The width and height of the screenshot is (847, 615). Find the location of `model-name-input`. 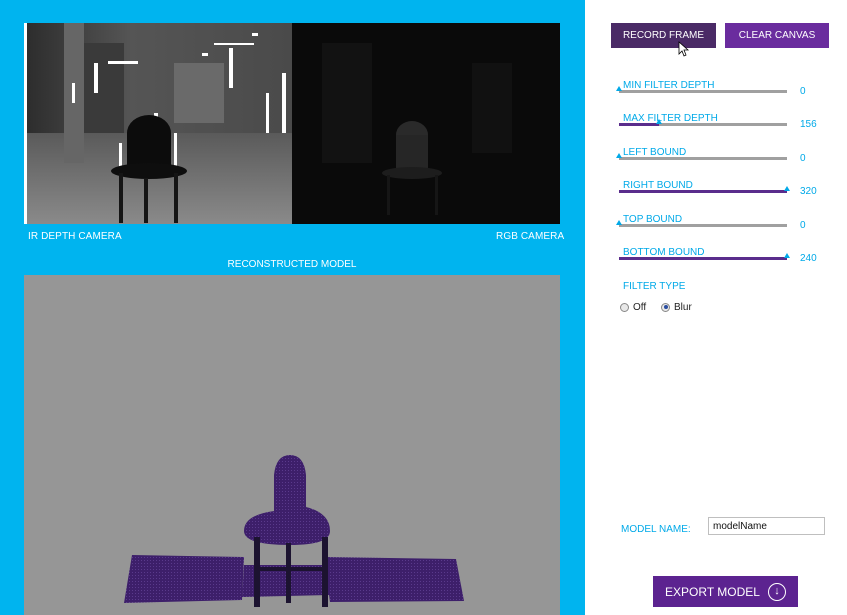

model-name-input is located at coordinates (766, 526).